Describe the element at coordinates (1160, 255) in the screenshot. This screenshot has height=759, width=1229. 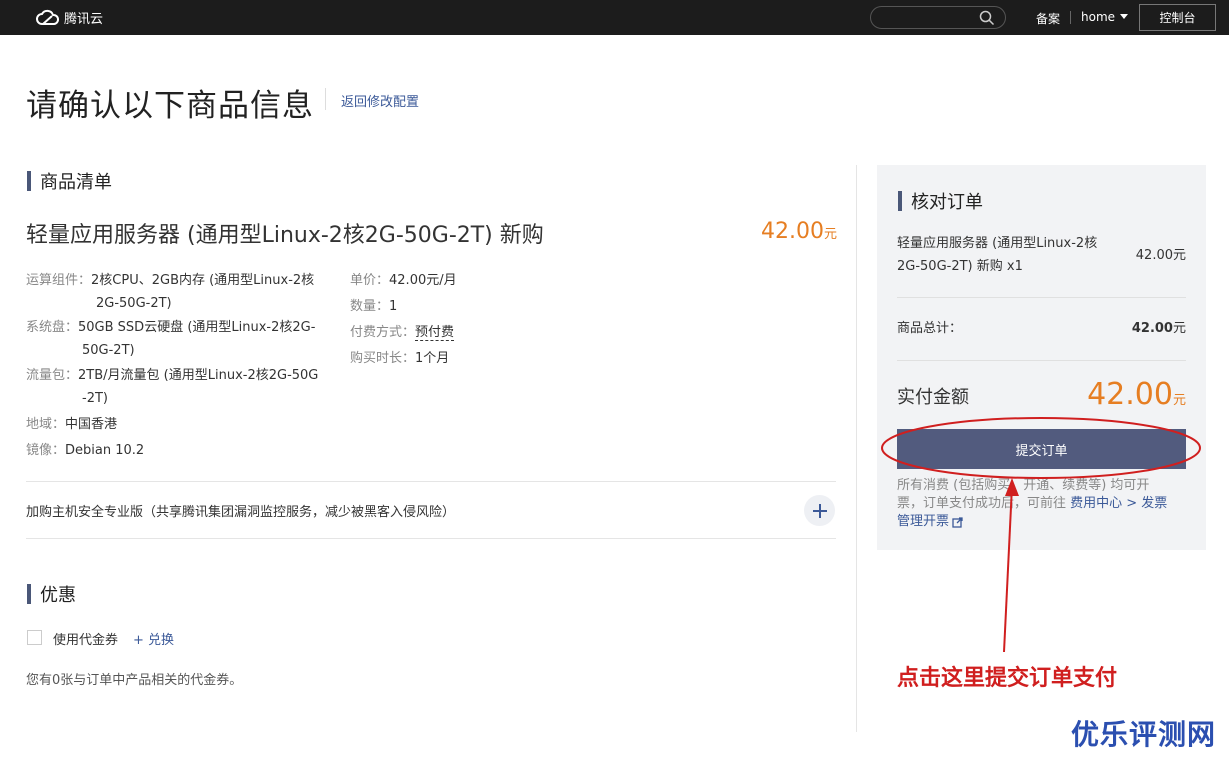
I see `order-item-price: 42.00元` at that location.